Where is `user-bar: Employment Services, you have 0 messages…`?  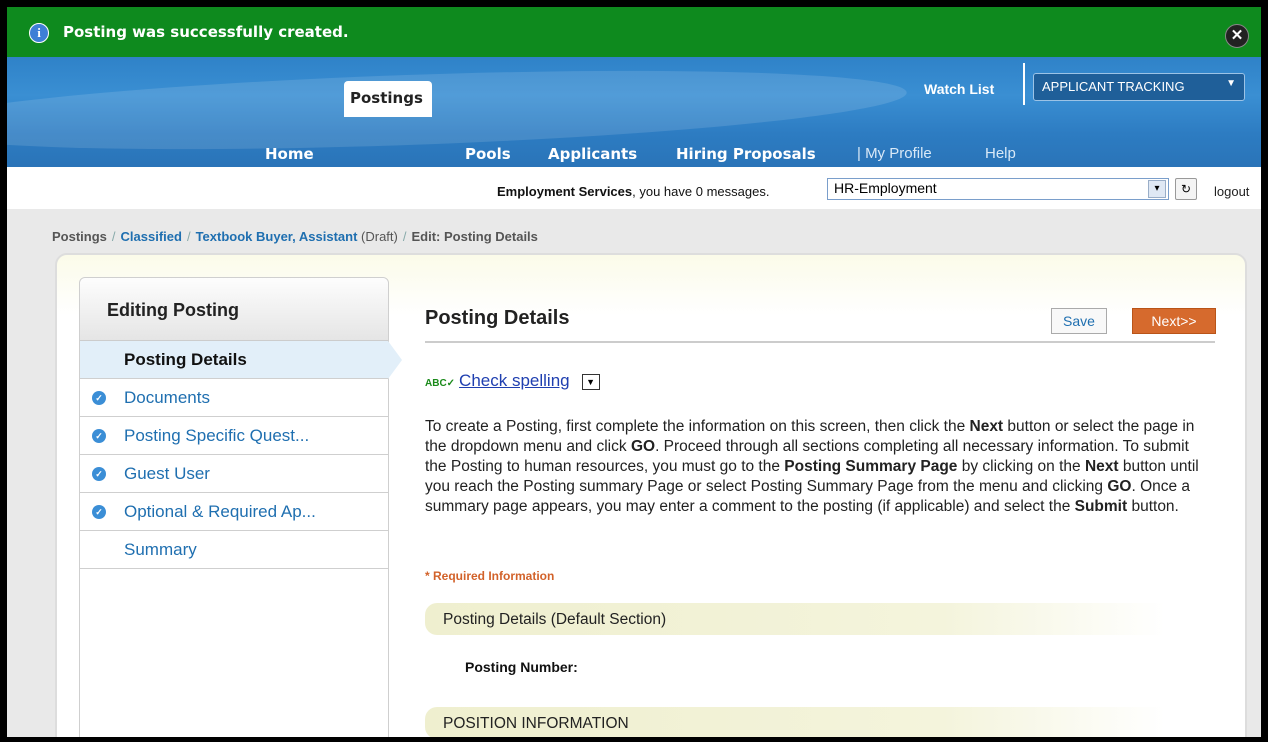
user-bar: Employment Services, you have 0 messages… is located at coordinates (634, 188).